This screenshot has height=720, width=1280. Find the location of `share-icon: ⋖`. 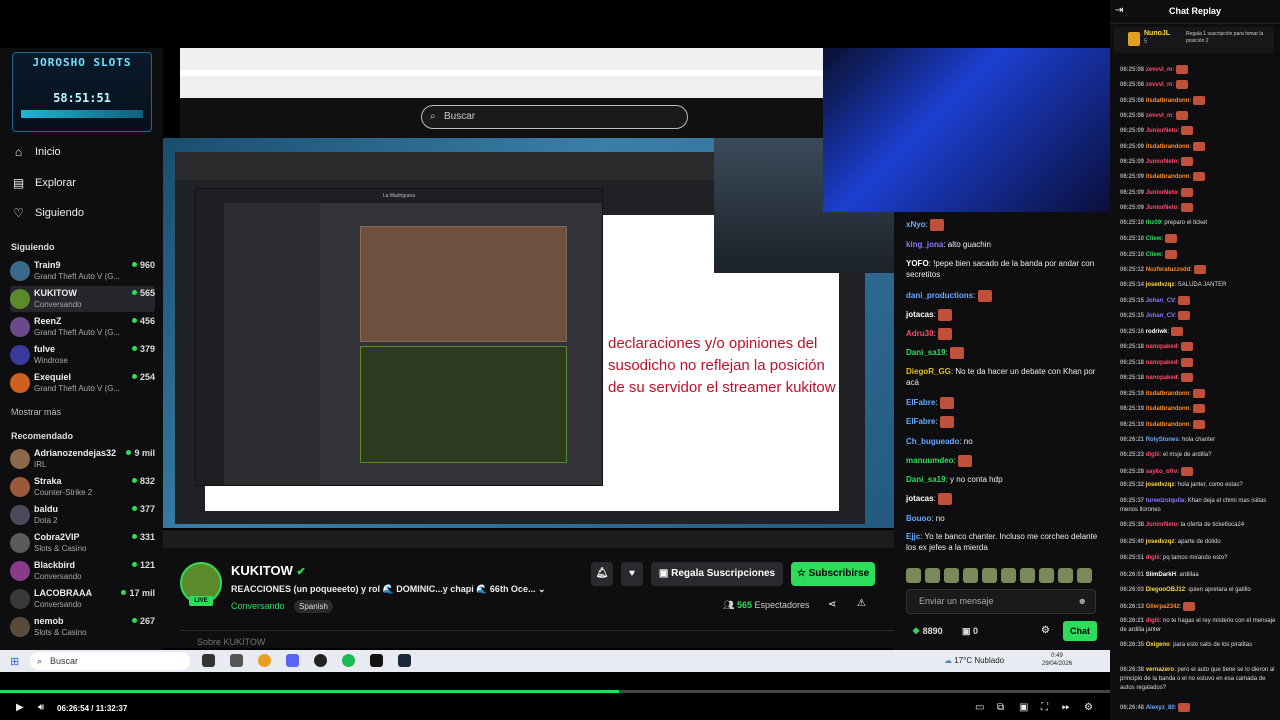

share-icon: ⋖ is located at coordinates (832, 604).